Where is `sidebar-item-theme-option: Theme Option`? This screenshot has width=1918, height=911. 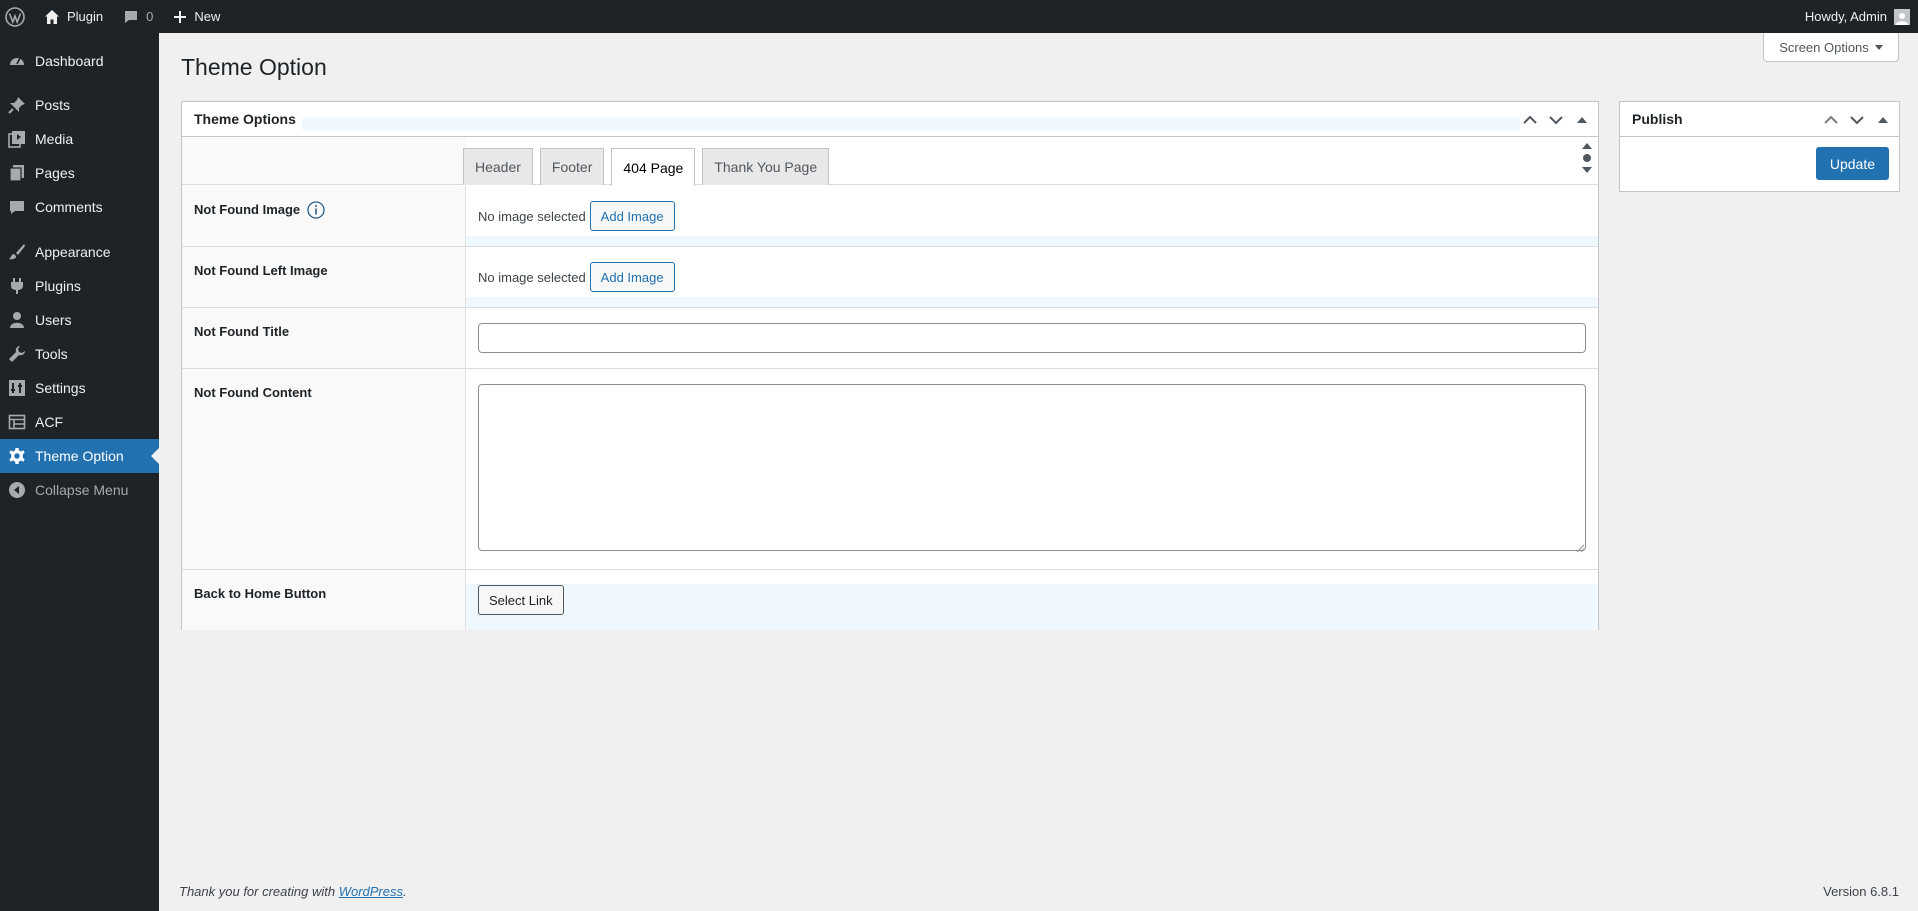 sidebar-item-theme-option: Theme Option is located at coordinates (79, 456).